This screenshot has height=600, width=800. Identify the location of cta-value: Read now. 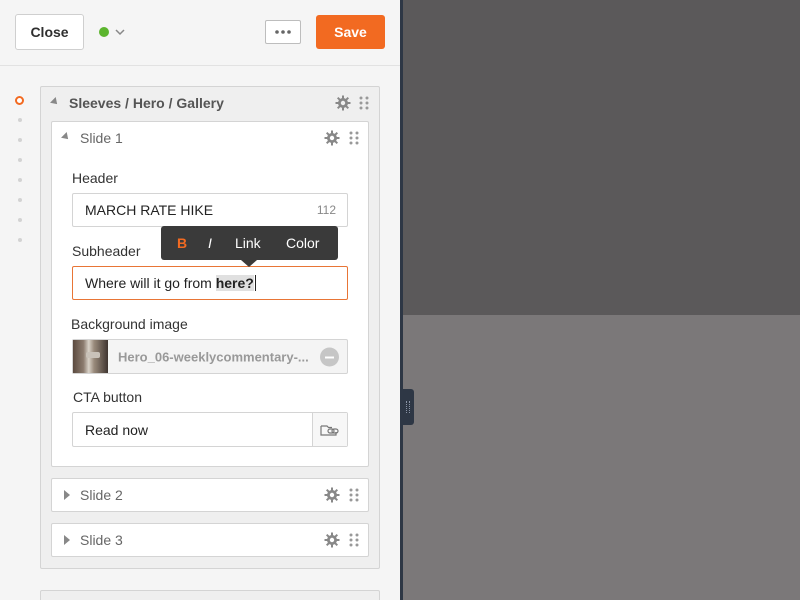
(117, 429).